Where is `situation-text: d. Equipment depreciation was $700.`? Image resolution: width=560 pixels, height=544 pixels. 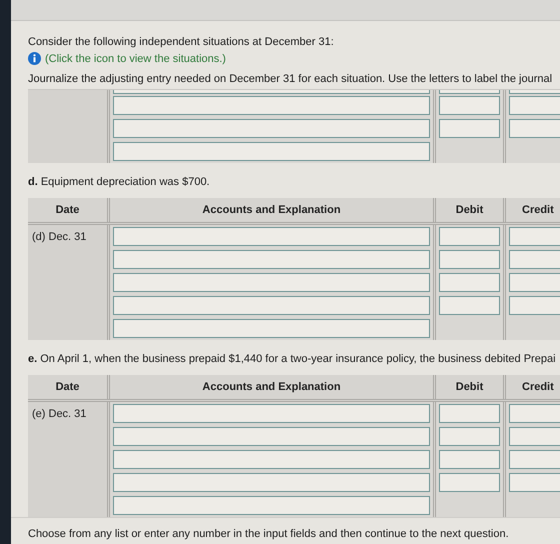
situation-text: d. Equipment depreciation was $700. is located at coordinates (119, 182).